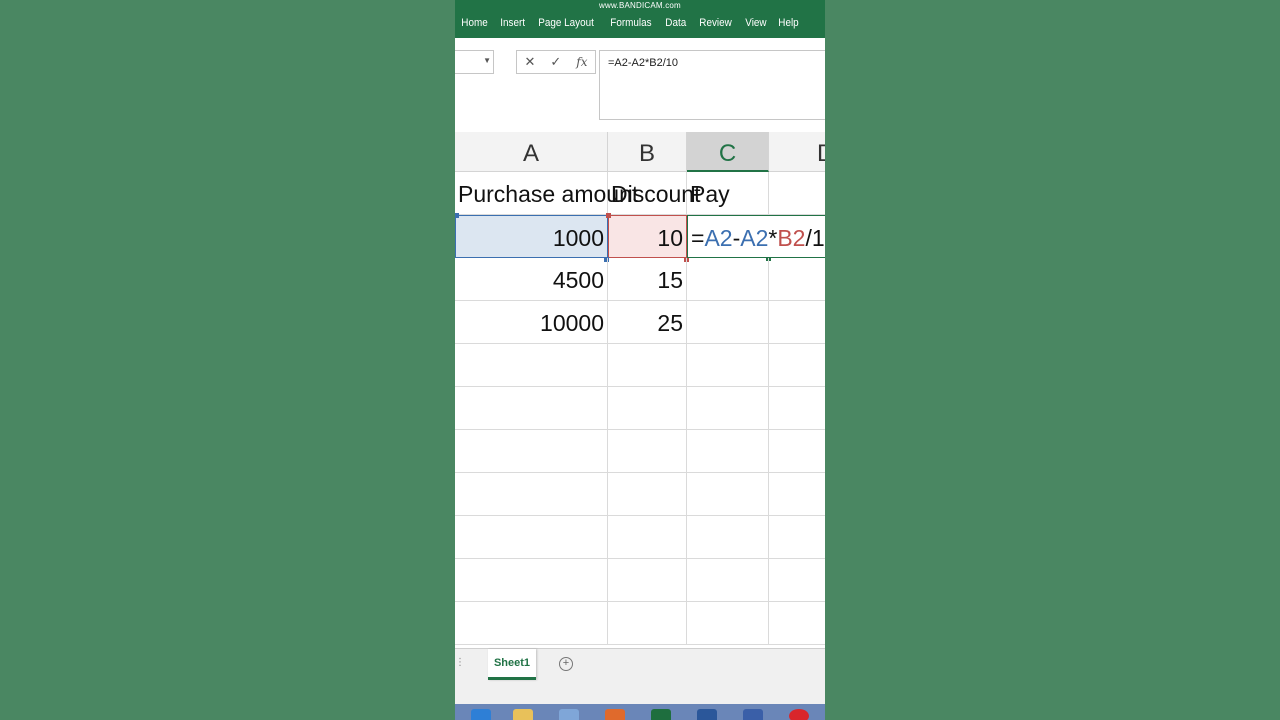 This screenshot has height=720, width=1280. I want to click on check-icon: ✓, so click(555, 62).